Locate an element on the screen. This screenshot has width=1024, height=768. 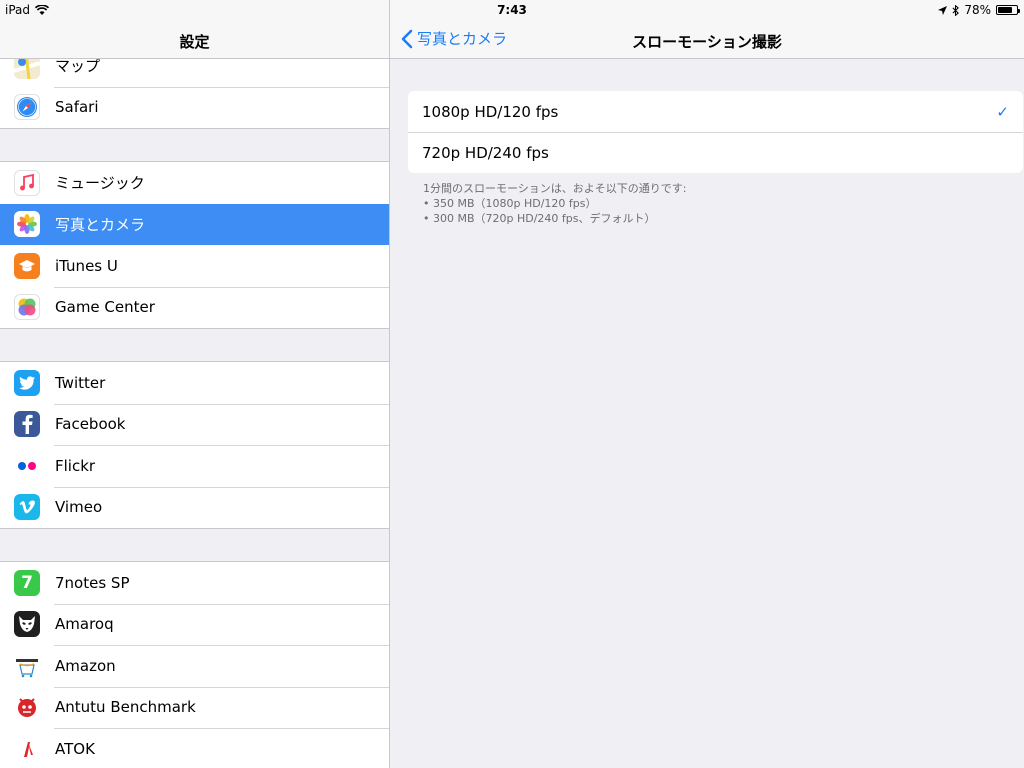
option-1080p-120fps: 1080p HD/120 fps ✓ is located at coordinates (715, 111).